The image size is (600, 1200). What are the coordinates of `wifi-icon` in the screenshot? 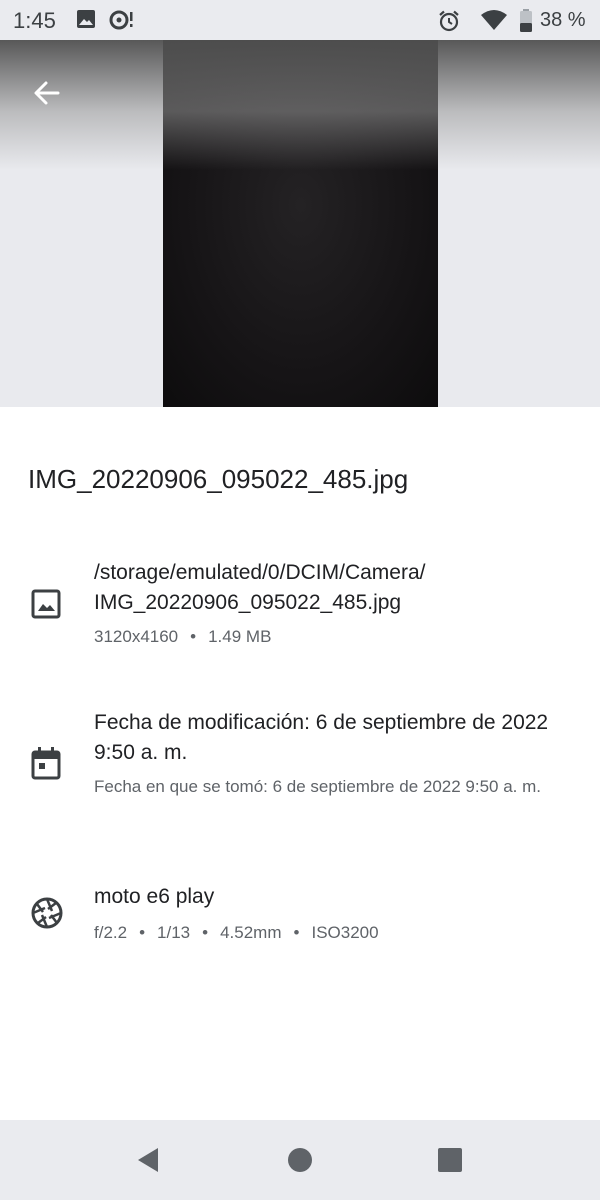 It's located at (494, 22).